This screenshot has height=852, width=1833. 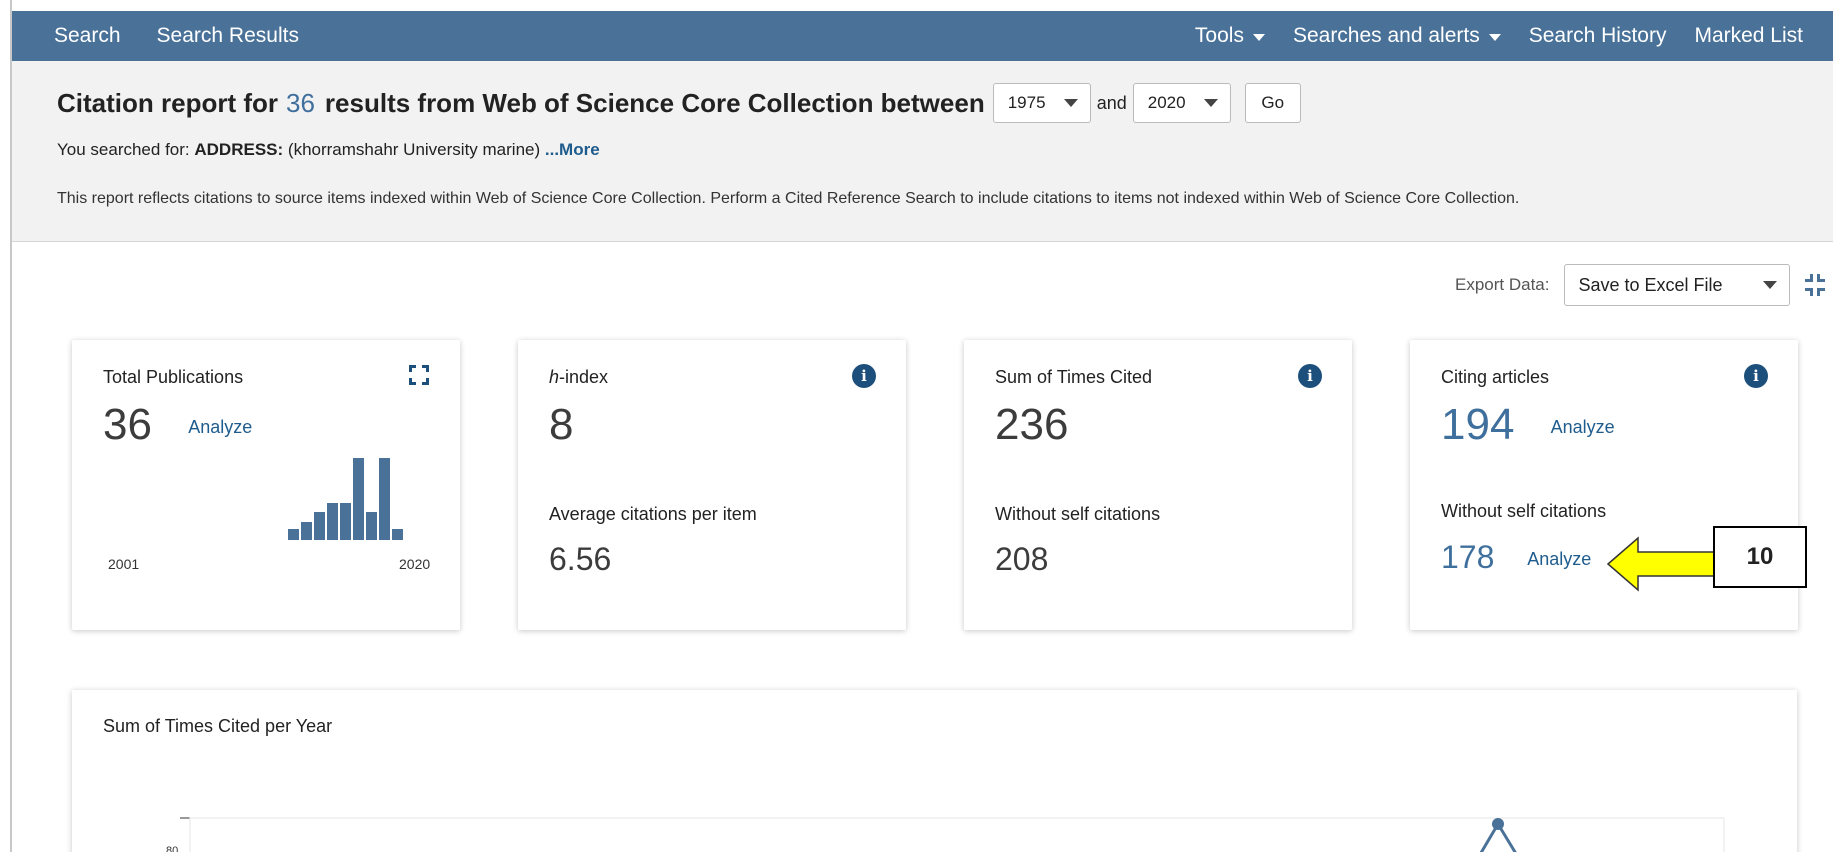 I want to click on nav-search-results: Search Results, so click(x=228, y=36).